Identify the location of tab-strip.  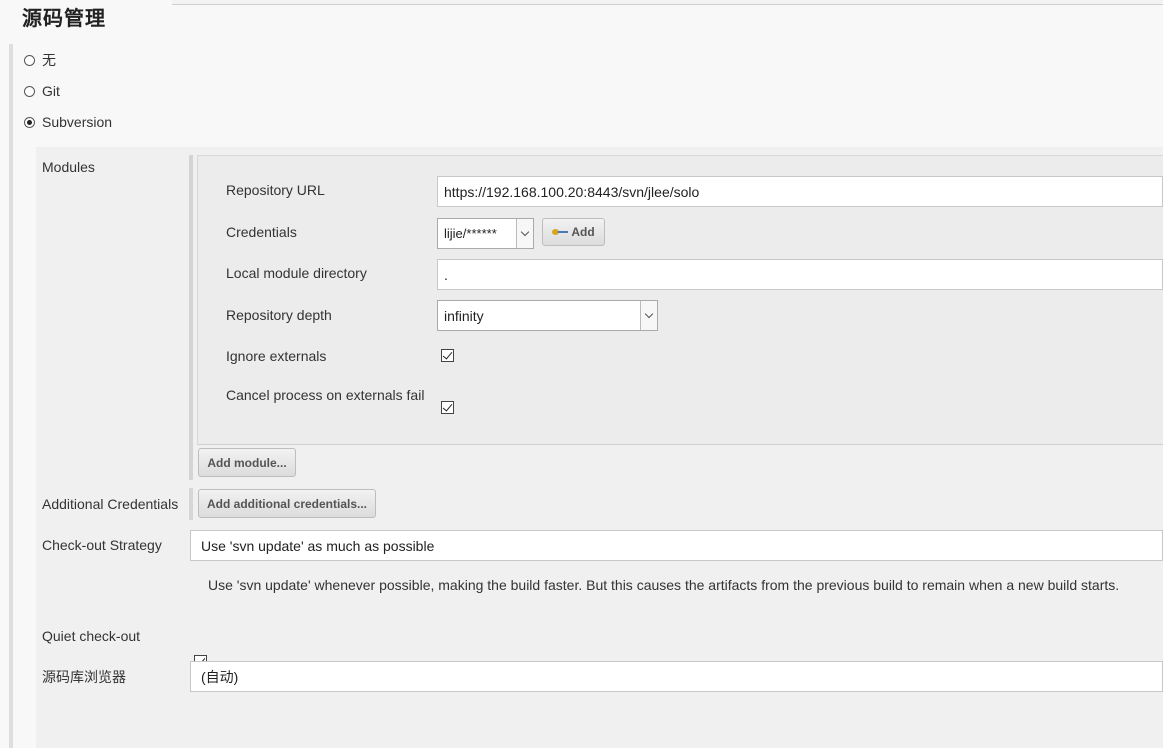
(667, 2).